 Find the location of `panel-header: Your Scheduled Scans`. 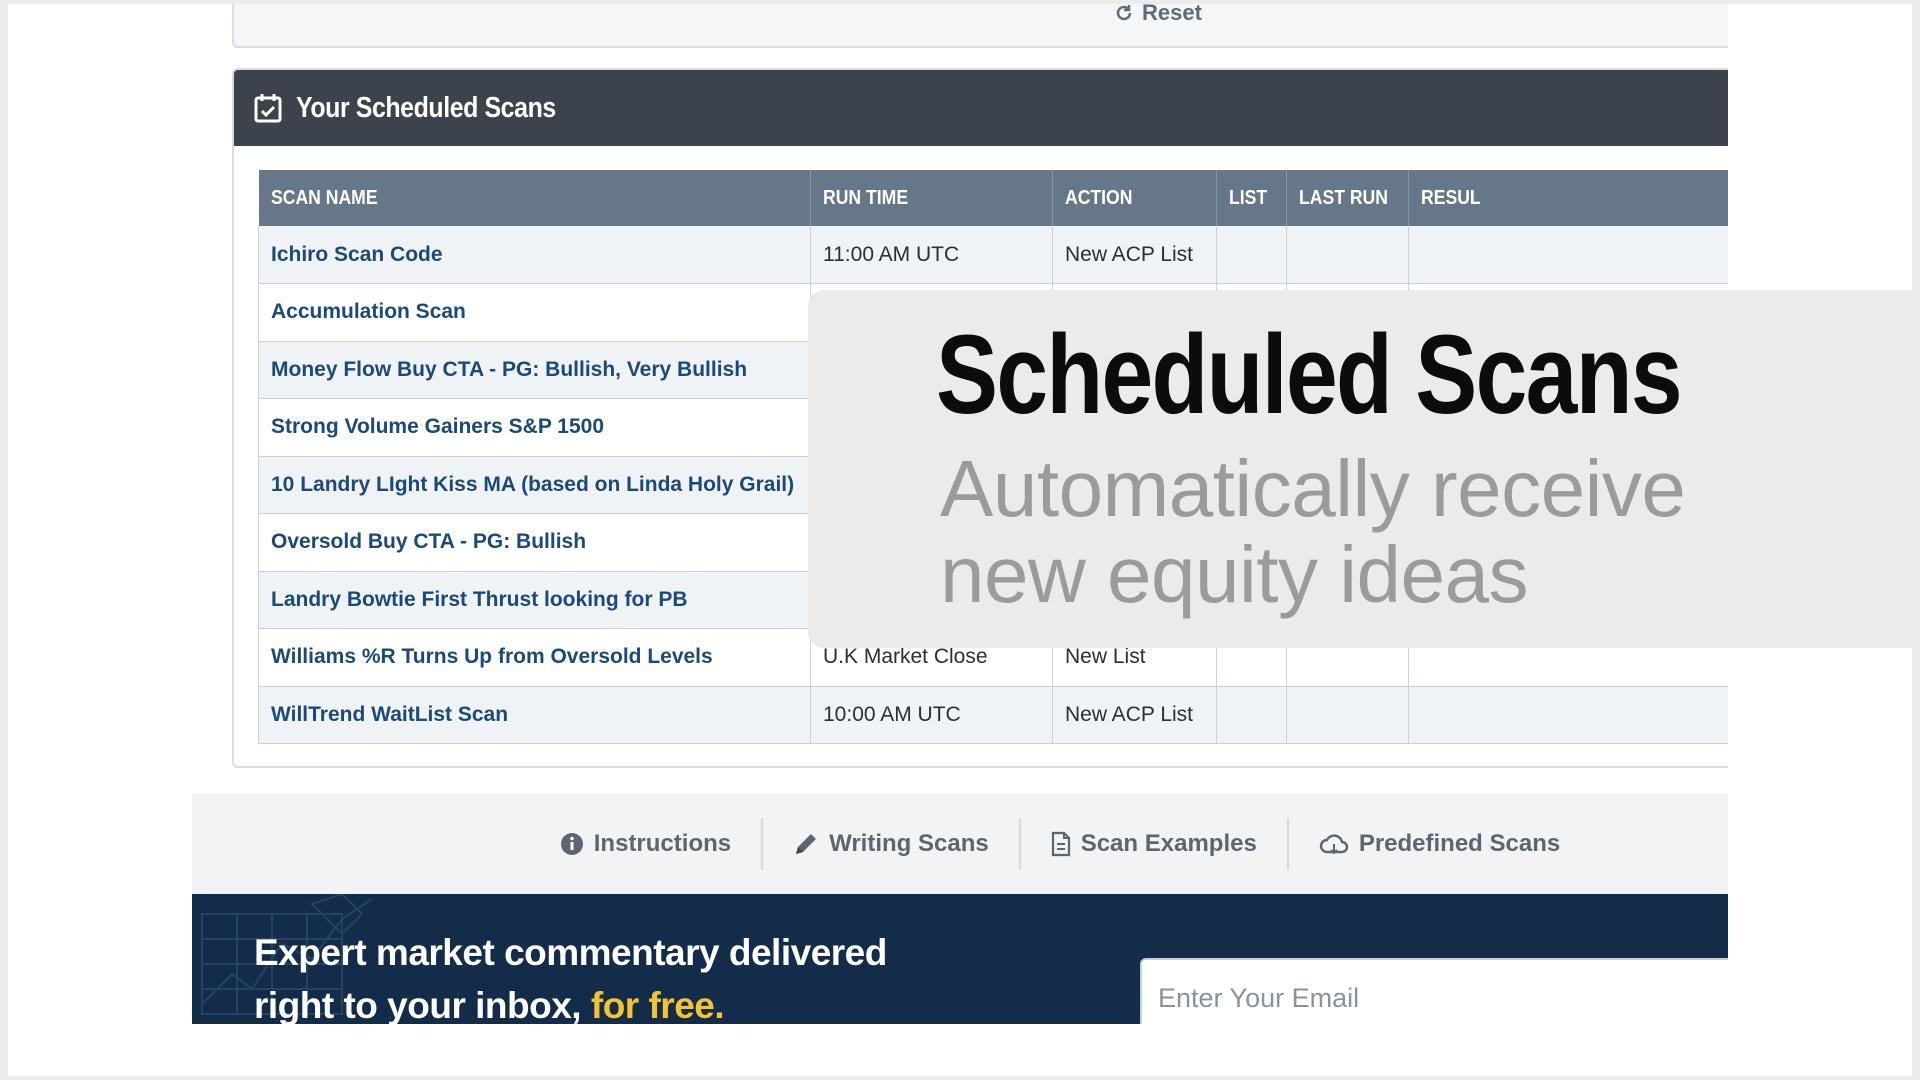

panel-header: Your Scheduled Scans is located at coordinates (981, 108).